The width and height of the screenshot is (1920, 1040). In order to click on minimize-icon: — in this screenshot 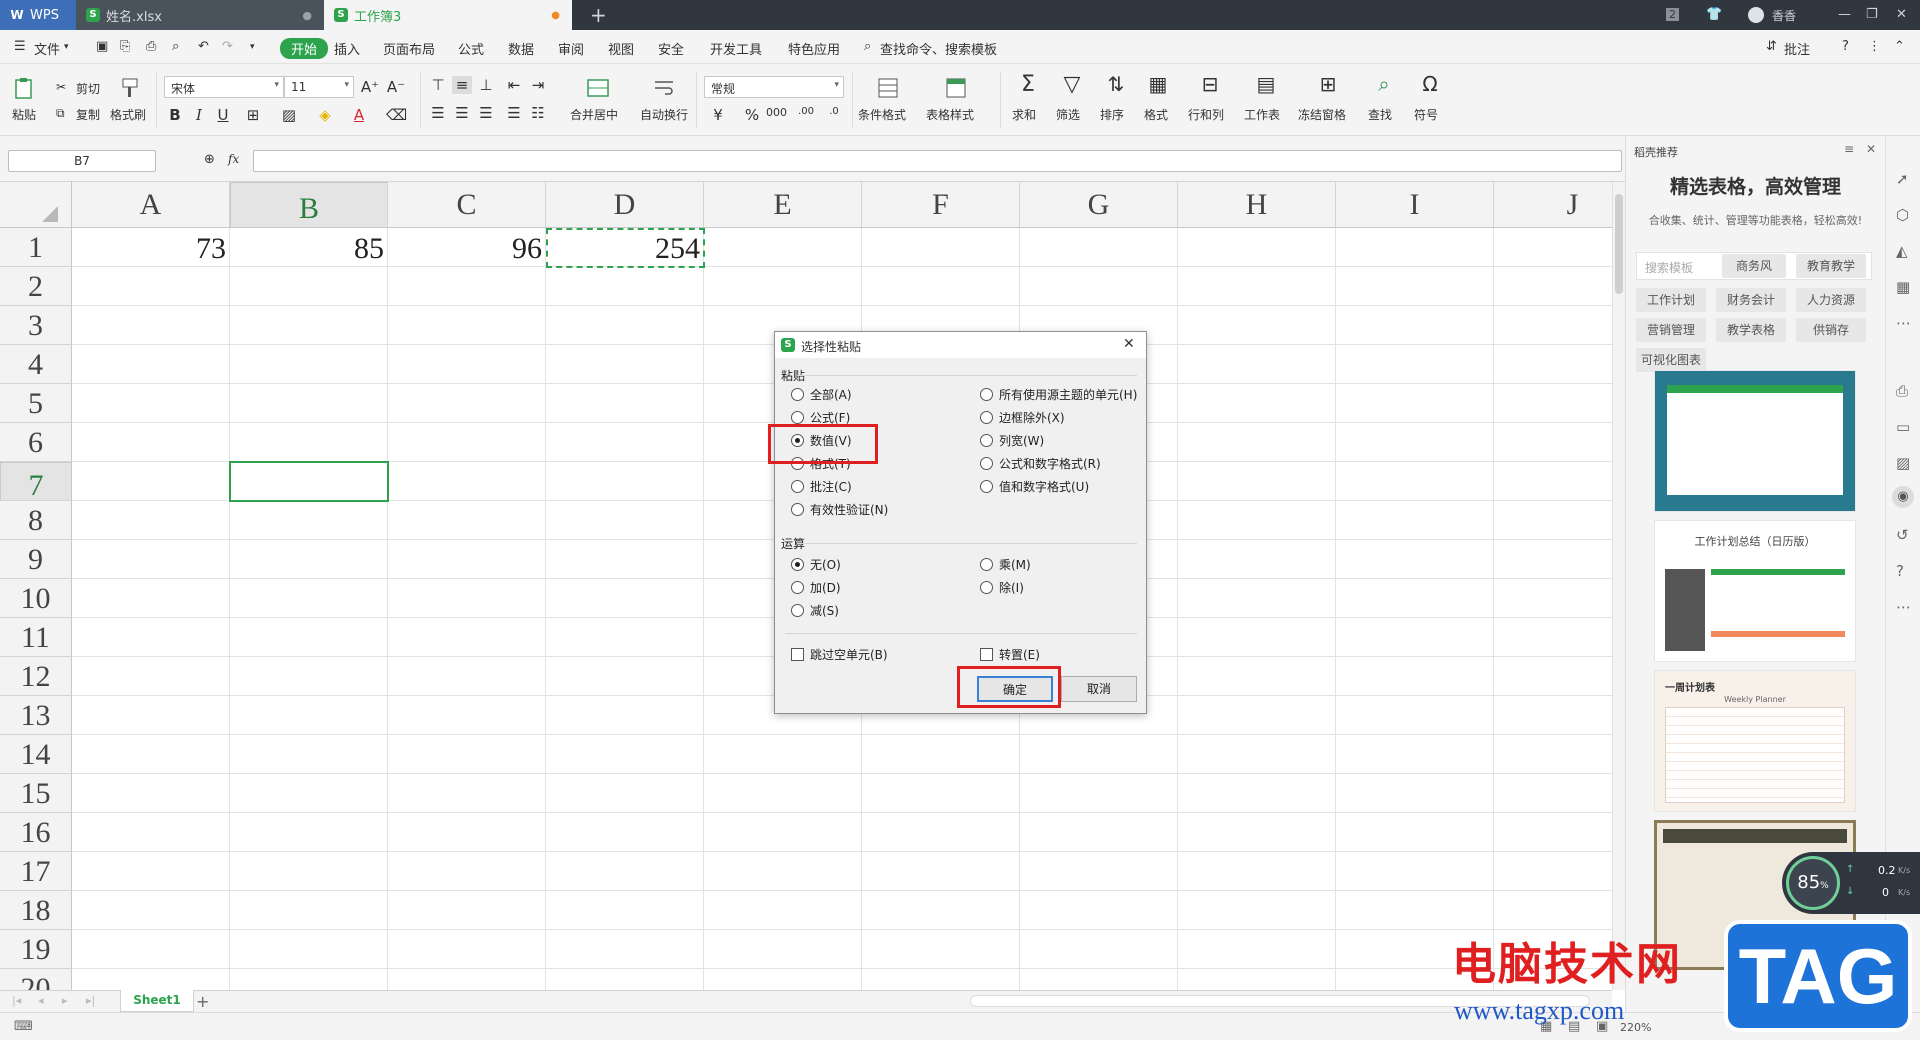, I will do `click(1844, 14)`.